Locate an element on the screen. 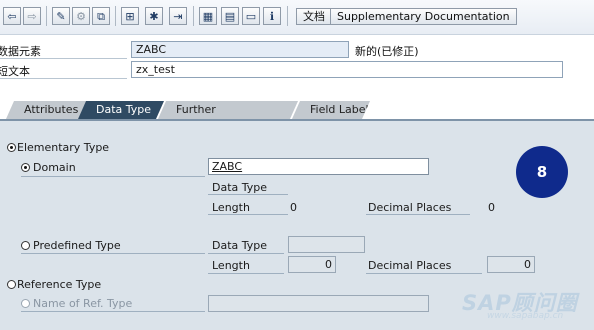 The image size is (594, 330). decimal-places-underline is located at coordinates (418, 214).